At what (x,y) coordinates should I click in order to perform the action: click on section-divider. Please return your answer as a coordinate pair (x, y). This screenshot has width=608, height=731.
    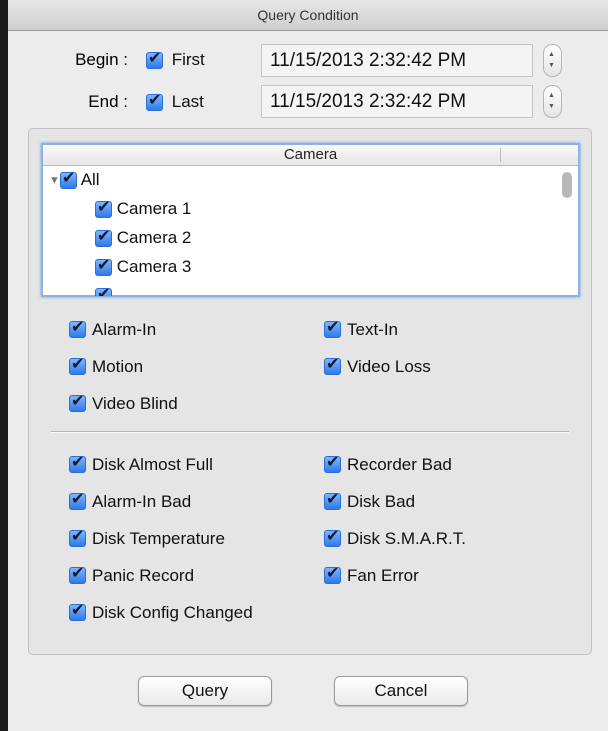
    Looking at the image, I should click on (310, 432).